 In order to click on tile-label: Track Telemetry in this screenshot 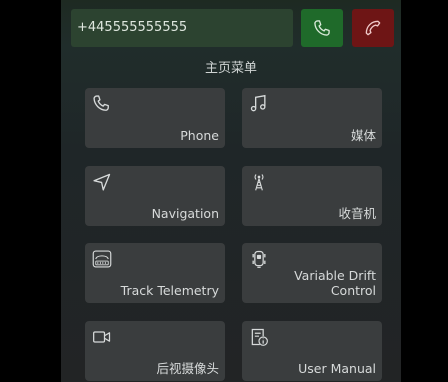, I will do `click(169, 290)`.